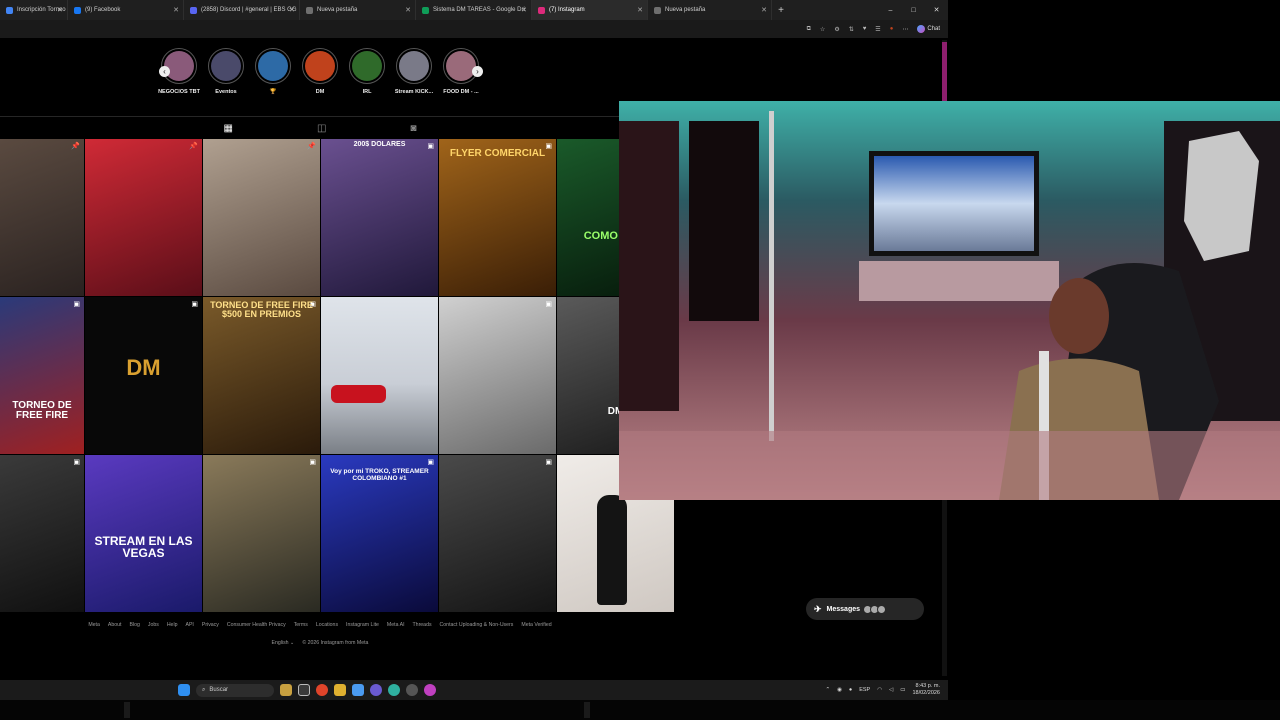  Describe the element at coordinates (479, 10) in the screenshot. I see `tab-title: Sistema DM TAREAS - Google Dri` at that location.